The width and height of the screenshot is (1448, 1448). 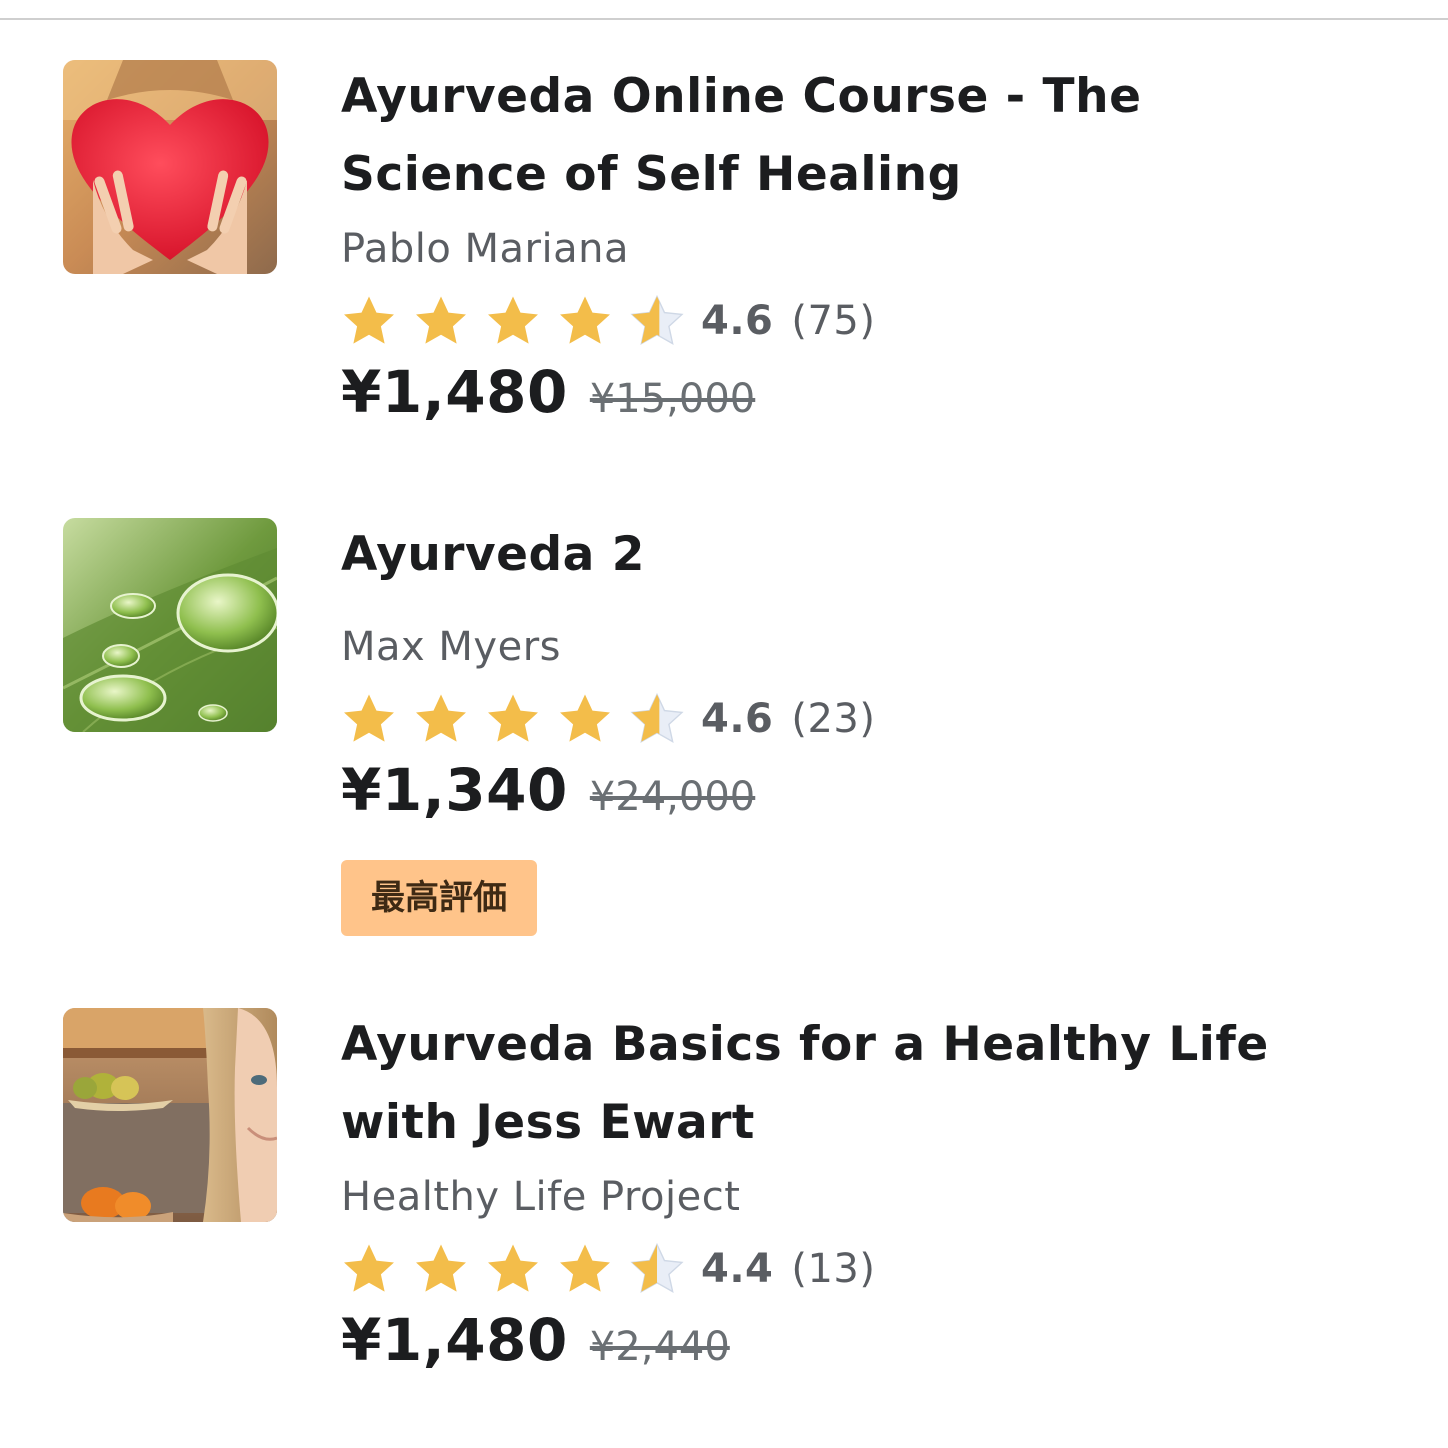 What do you see at coordinates (871, 403) in the screenshot?
I see `price-row: ¥1,480 ¥15,000` at bounding box center [871, 403].